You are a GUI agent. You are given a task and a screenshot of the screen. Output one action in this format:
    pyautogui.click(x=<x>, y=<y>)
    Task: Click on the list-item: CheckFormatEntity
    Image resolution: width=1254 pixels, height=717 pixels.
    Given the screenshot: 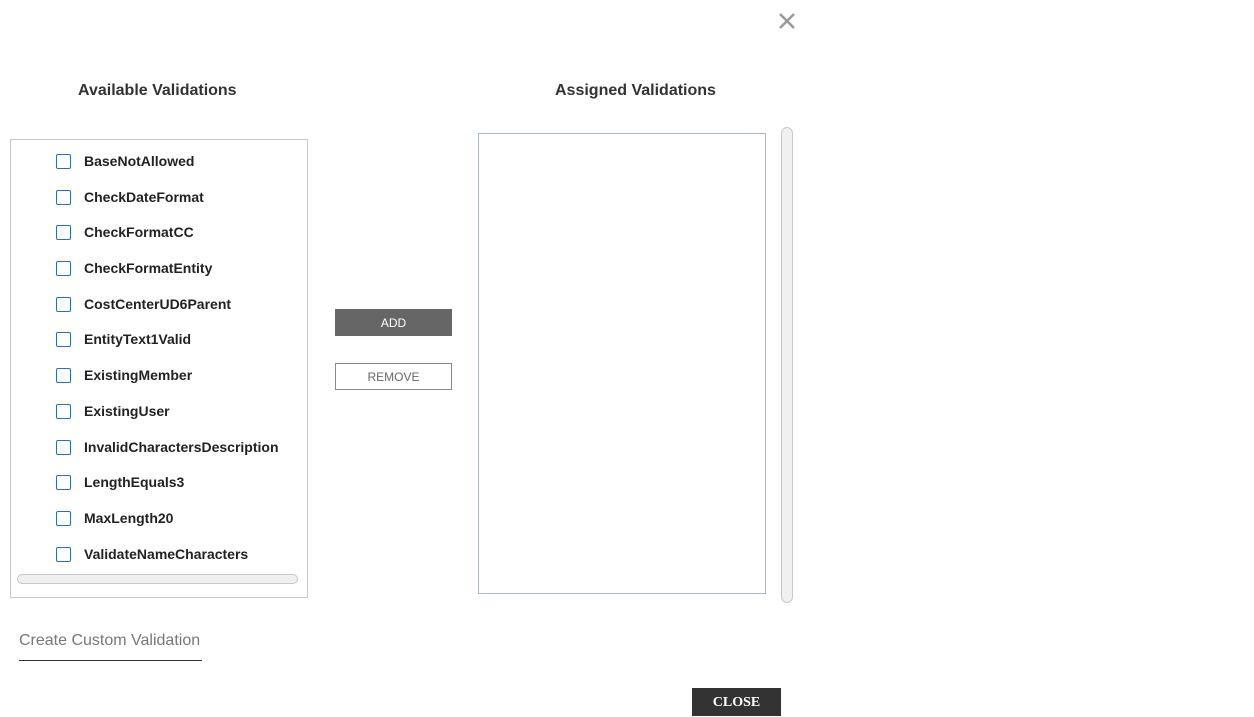 What is the action you would take?
    pyautogui.click(x=167, y=277)
    